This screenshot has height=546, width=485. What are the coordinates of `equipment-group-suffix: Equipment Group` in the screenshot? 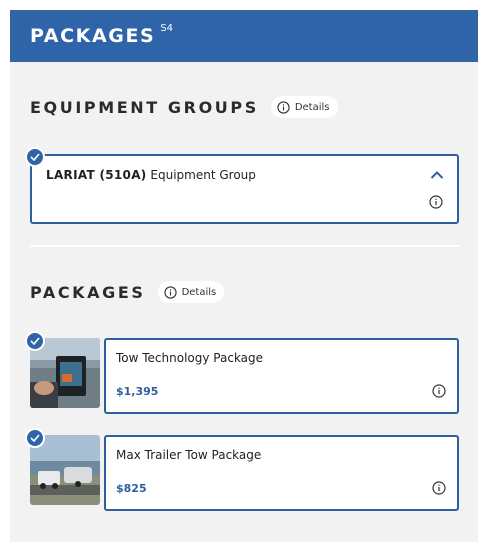 It's located at (203, 175).